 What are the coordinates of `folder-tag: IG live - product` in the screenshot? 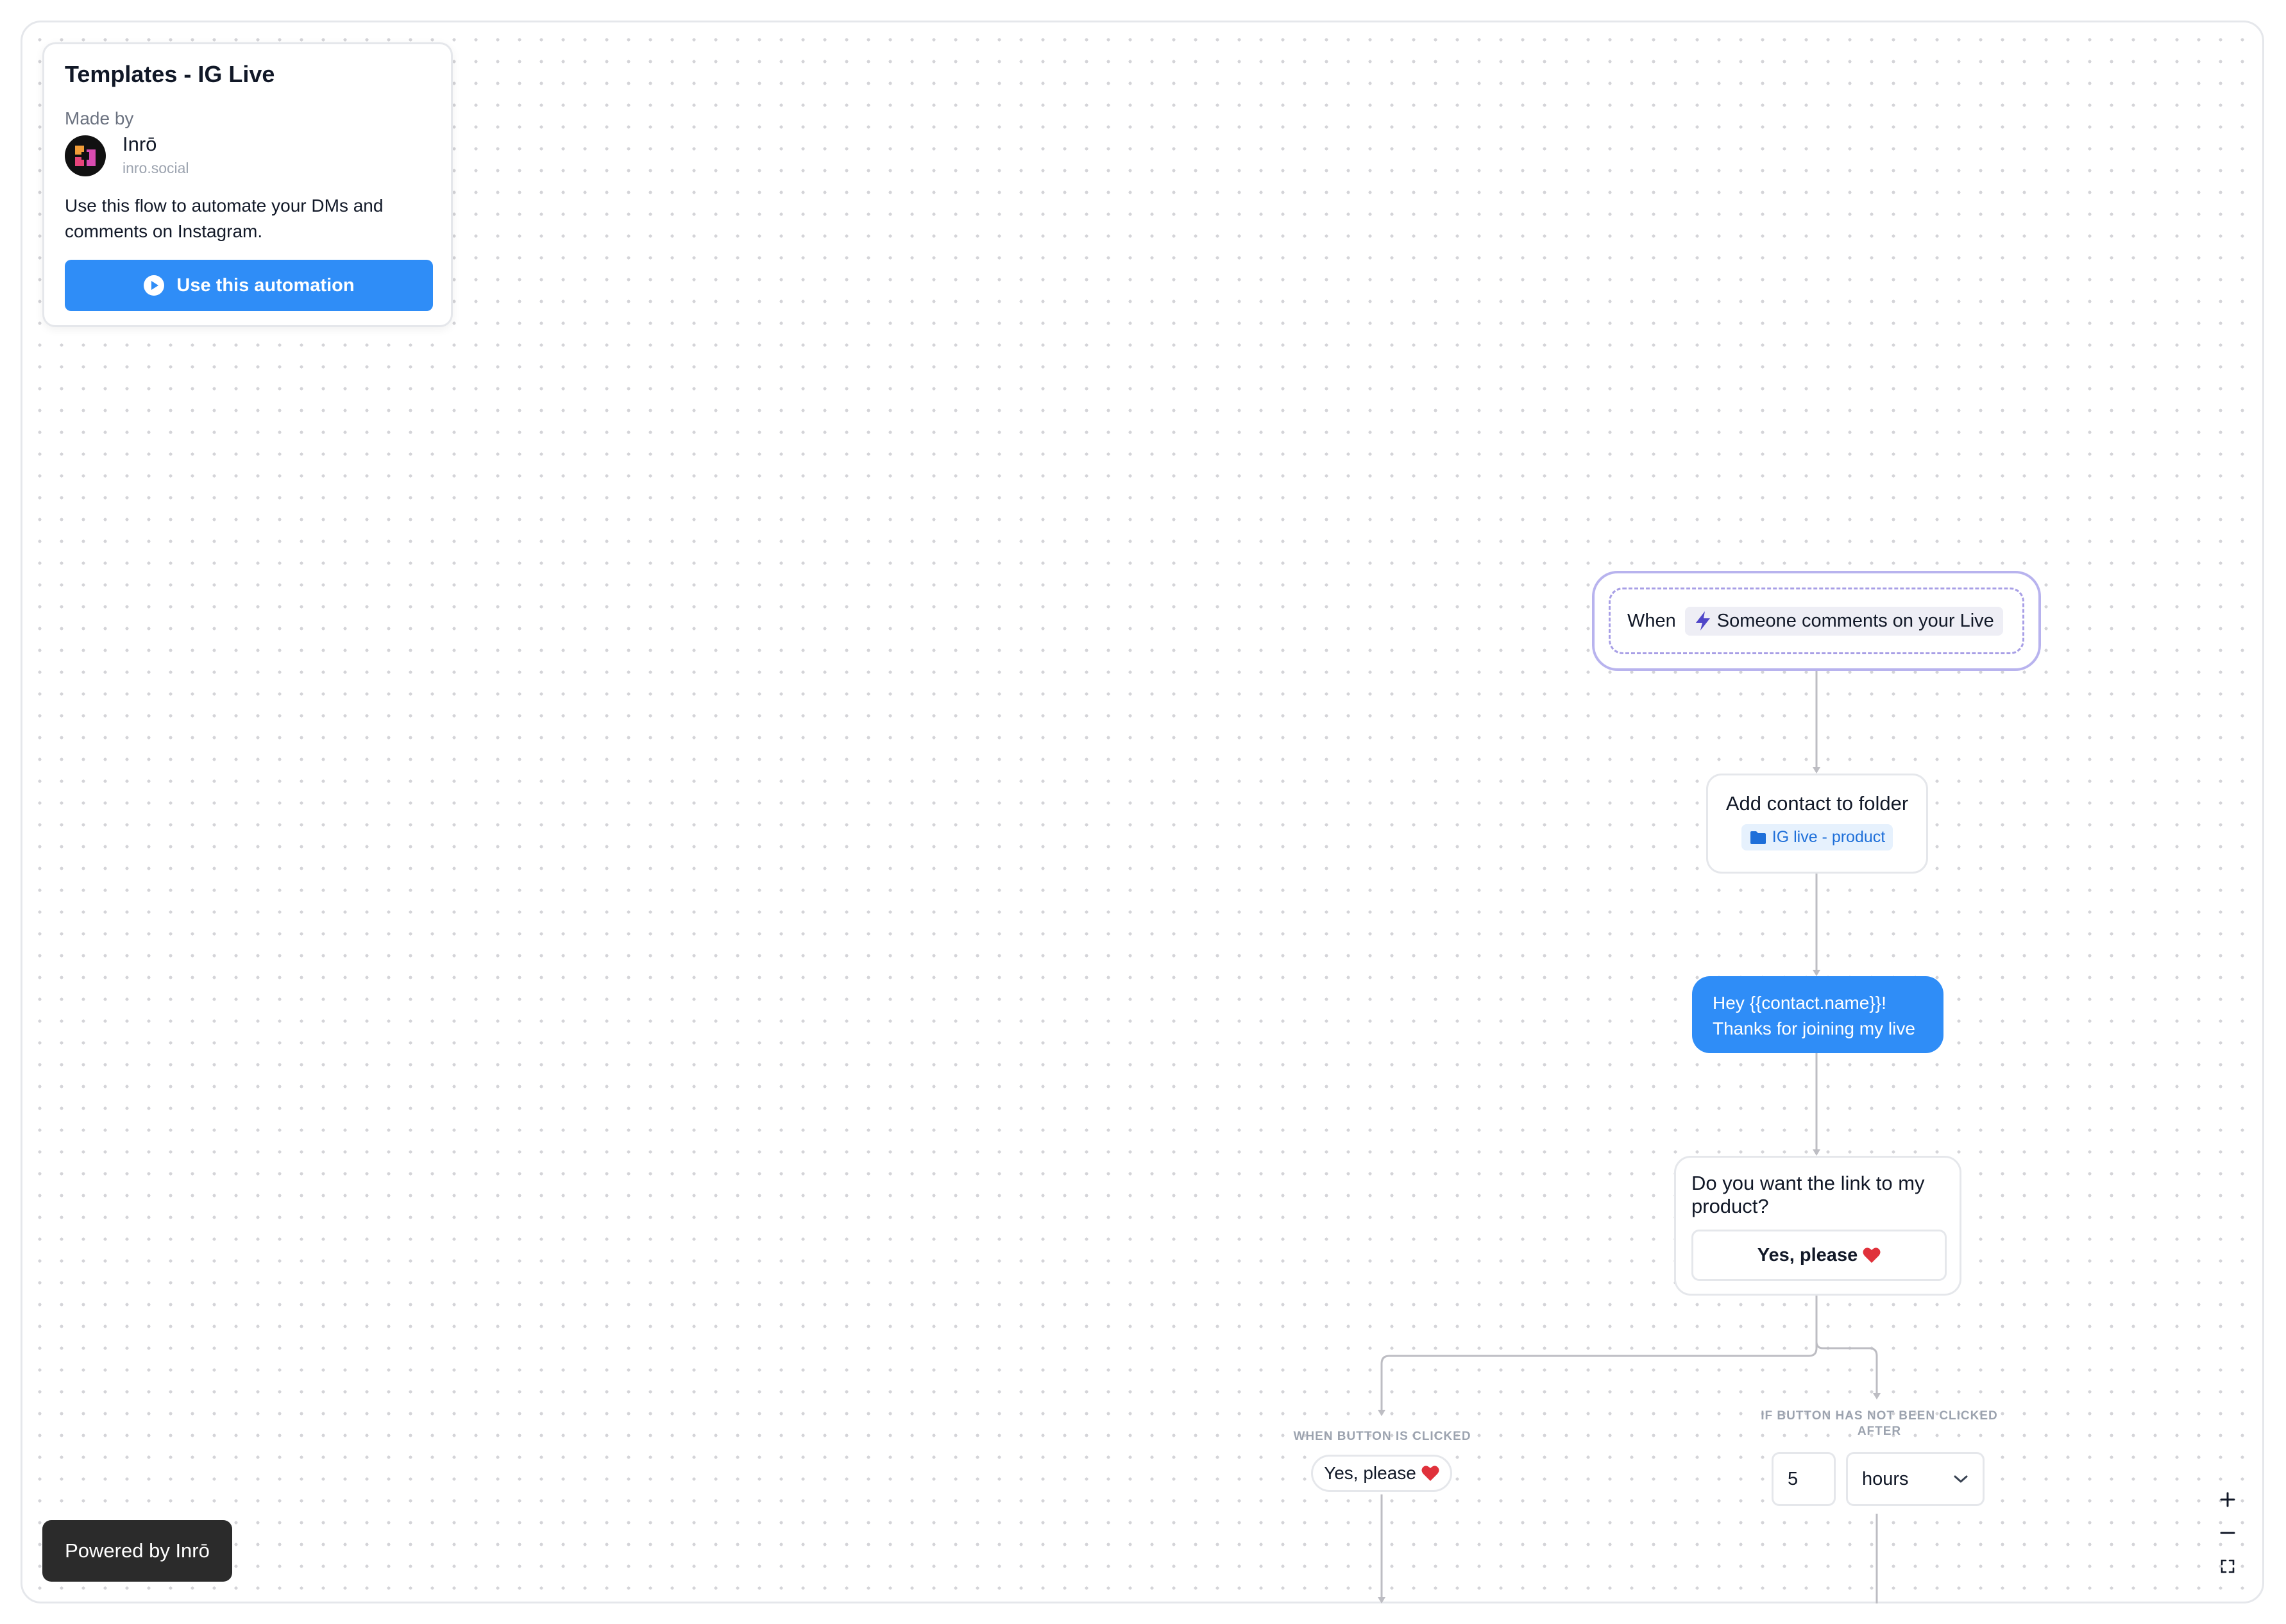 It's located at (1817, 837).